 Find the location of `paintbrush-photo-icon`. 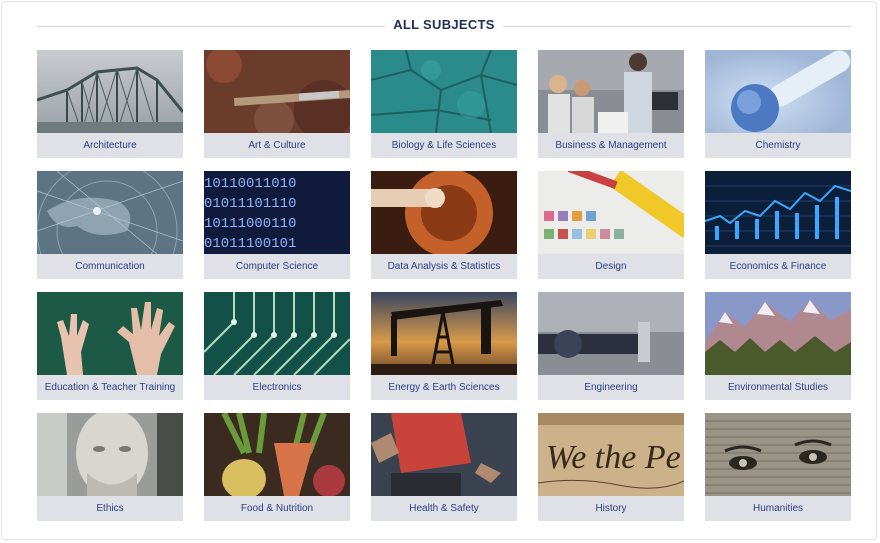

paintbrush-photo-icon is located at coordinates (277, 91).